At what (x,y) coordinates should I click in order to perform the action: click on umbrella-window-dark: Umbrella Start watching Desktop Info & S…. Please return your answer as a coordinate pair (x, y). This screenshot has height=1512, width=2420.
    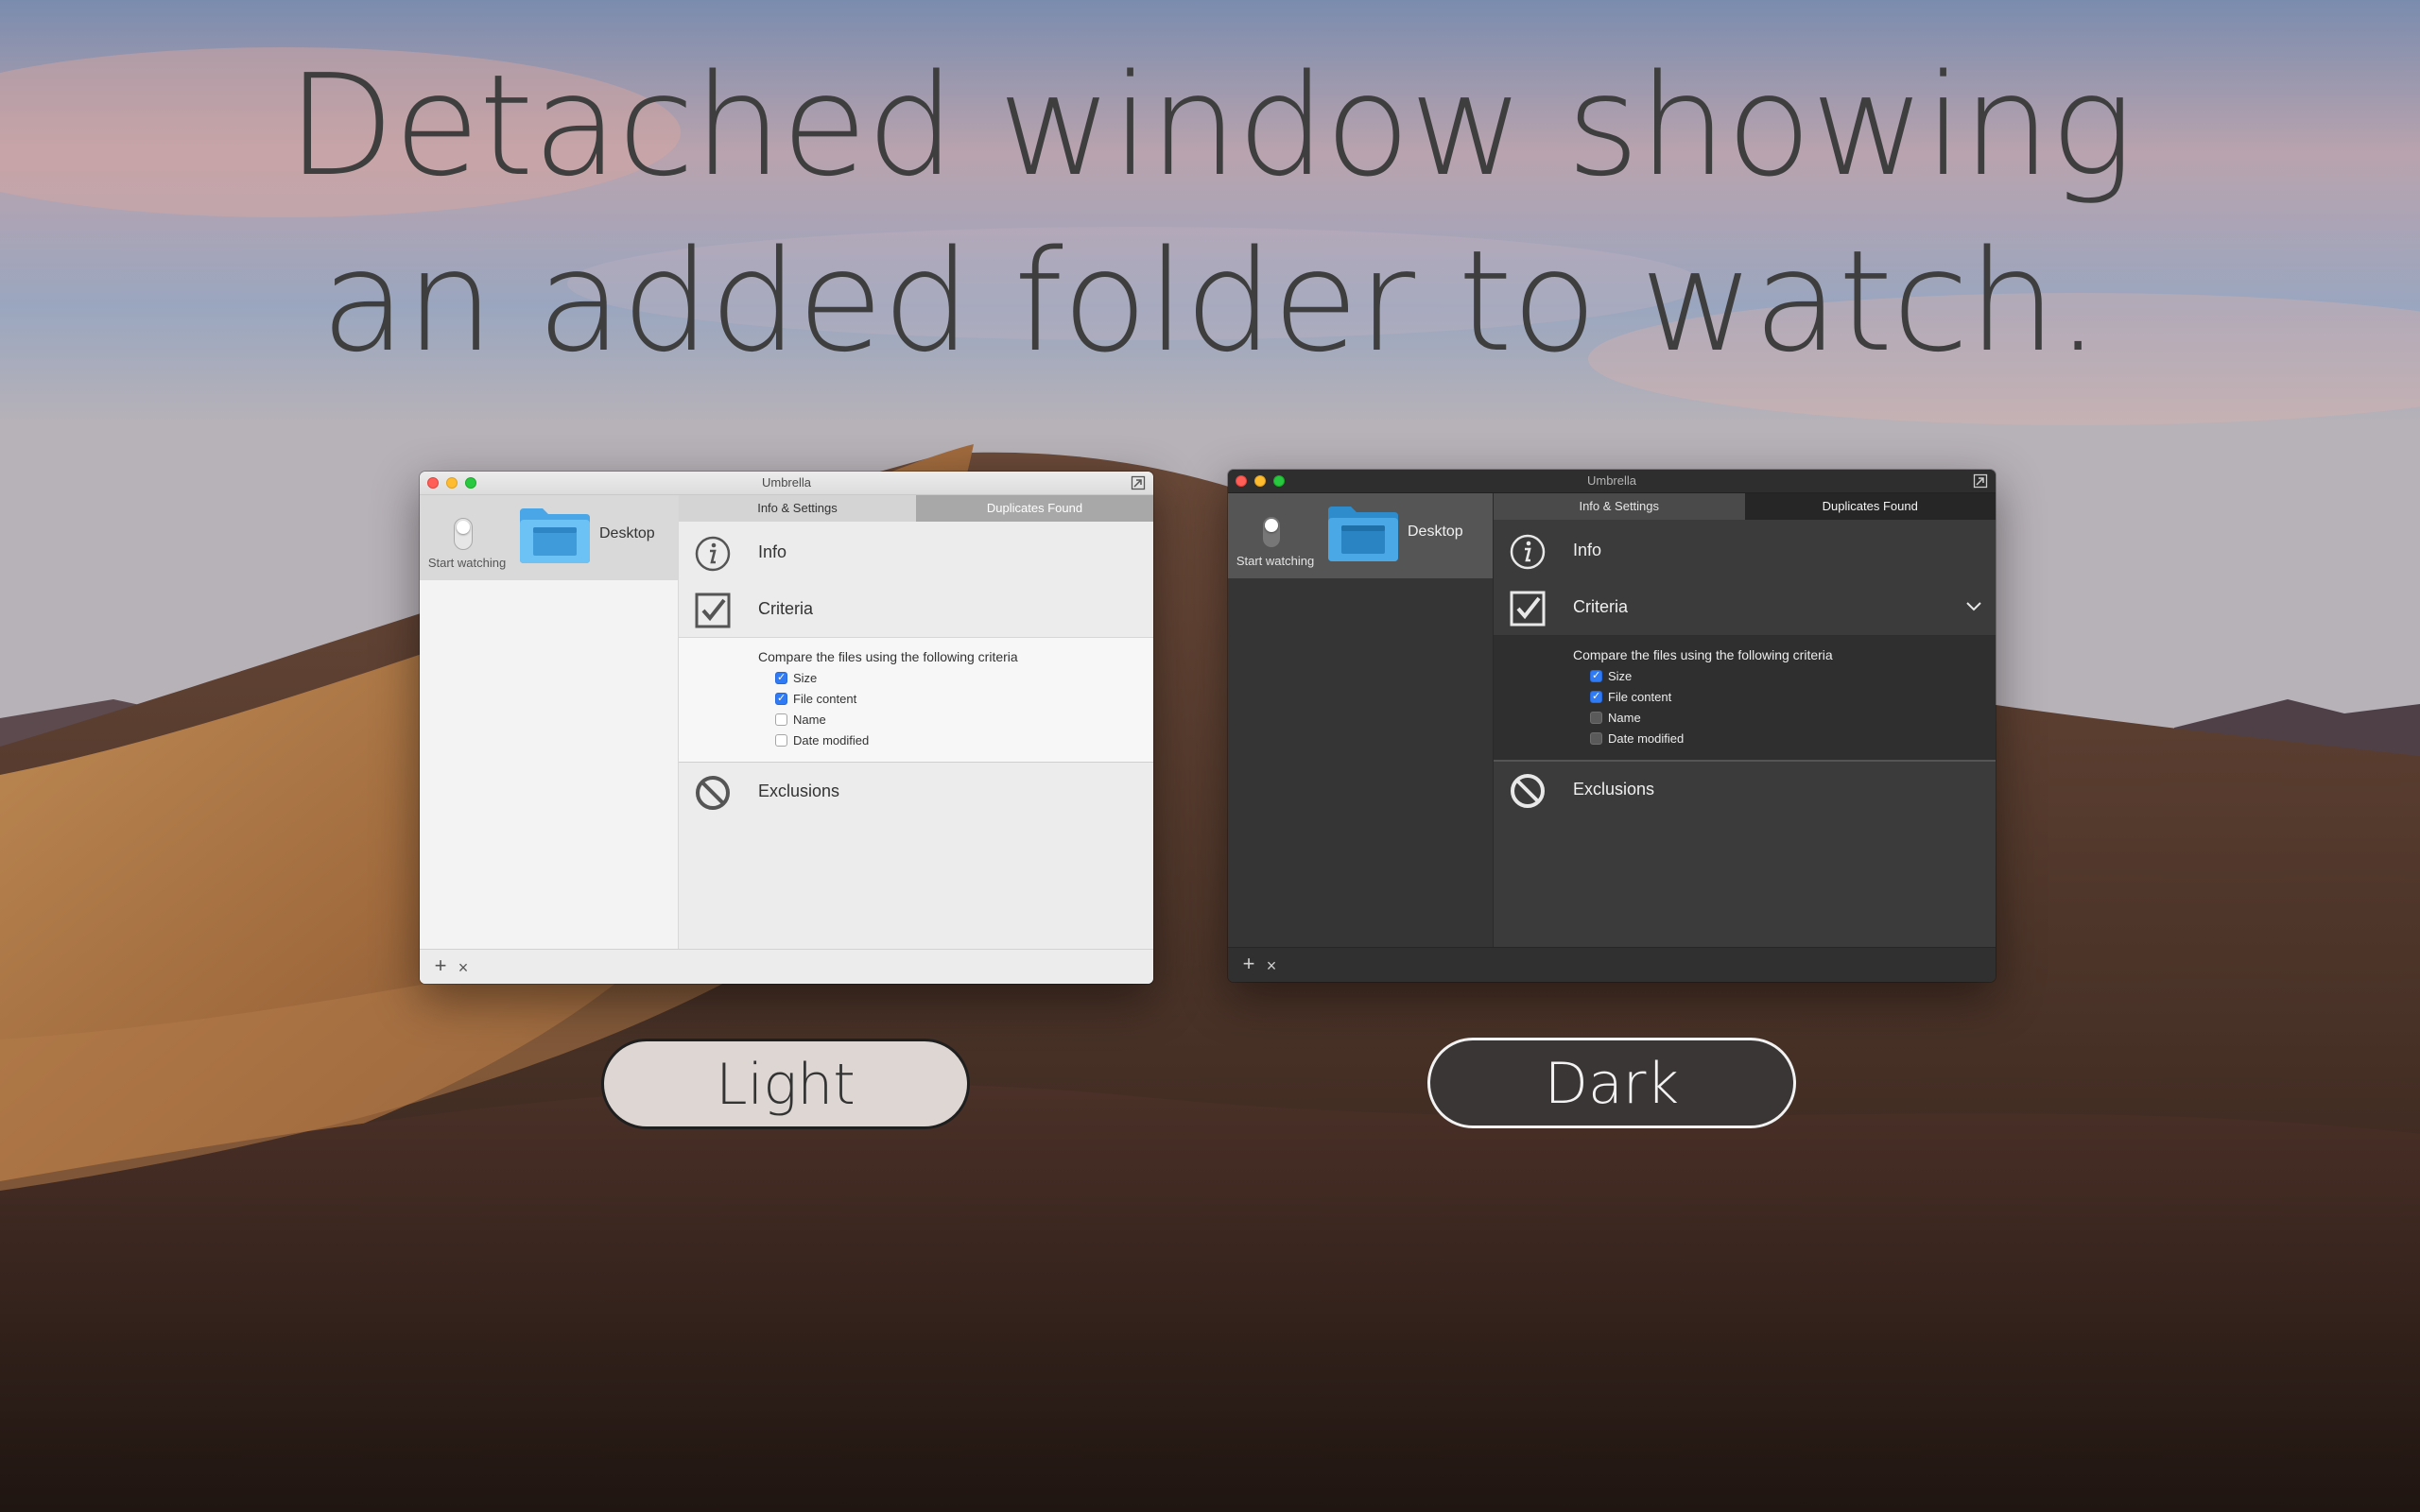
    Looking at the image, I should click on (1612, 726).